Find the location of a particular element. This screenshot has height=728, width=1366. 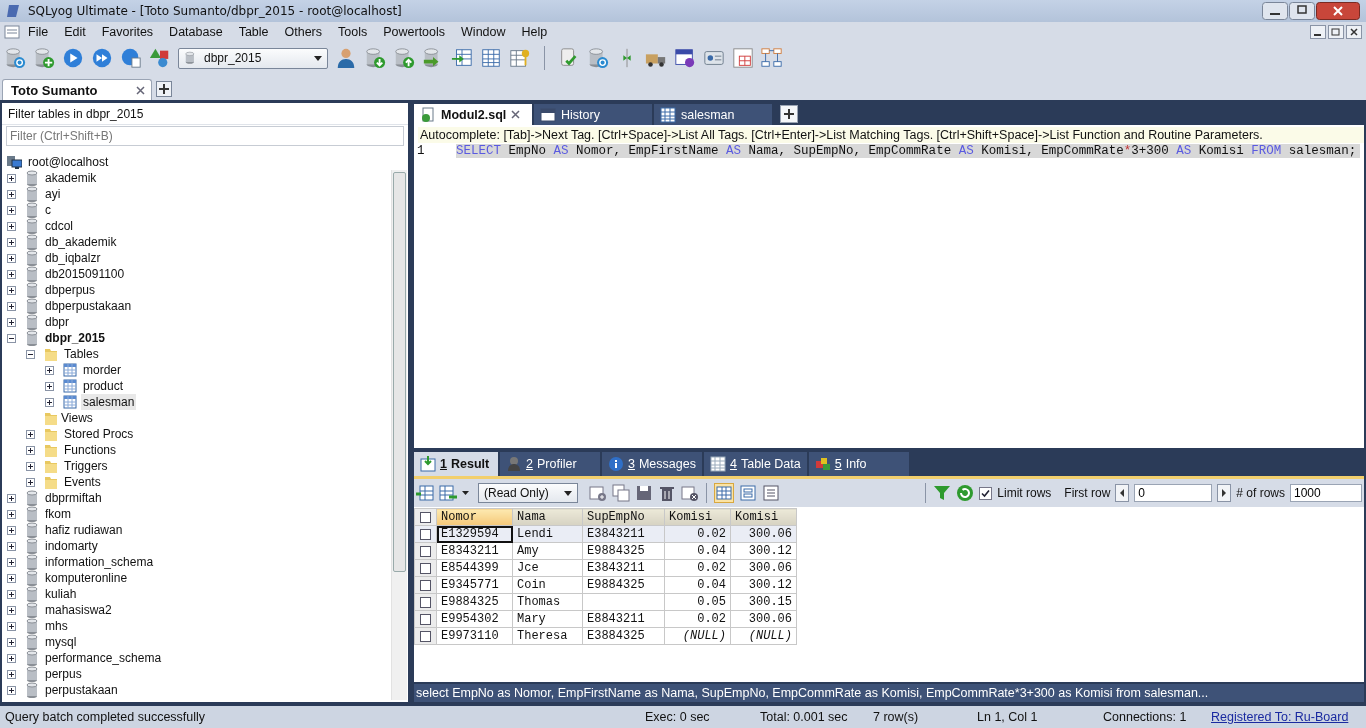

menu-item: Edit is located at coordinates (75, 32).